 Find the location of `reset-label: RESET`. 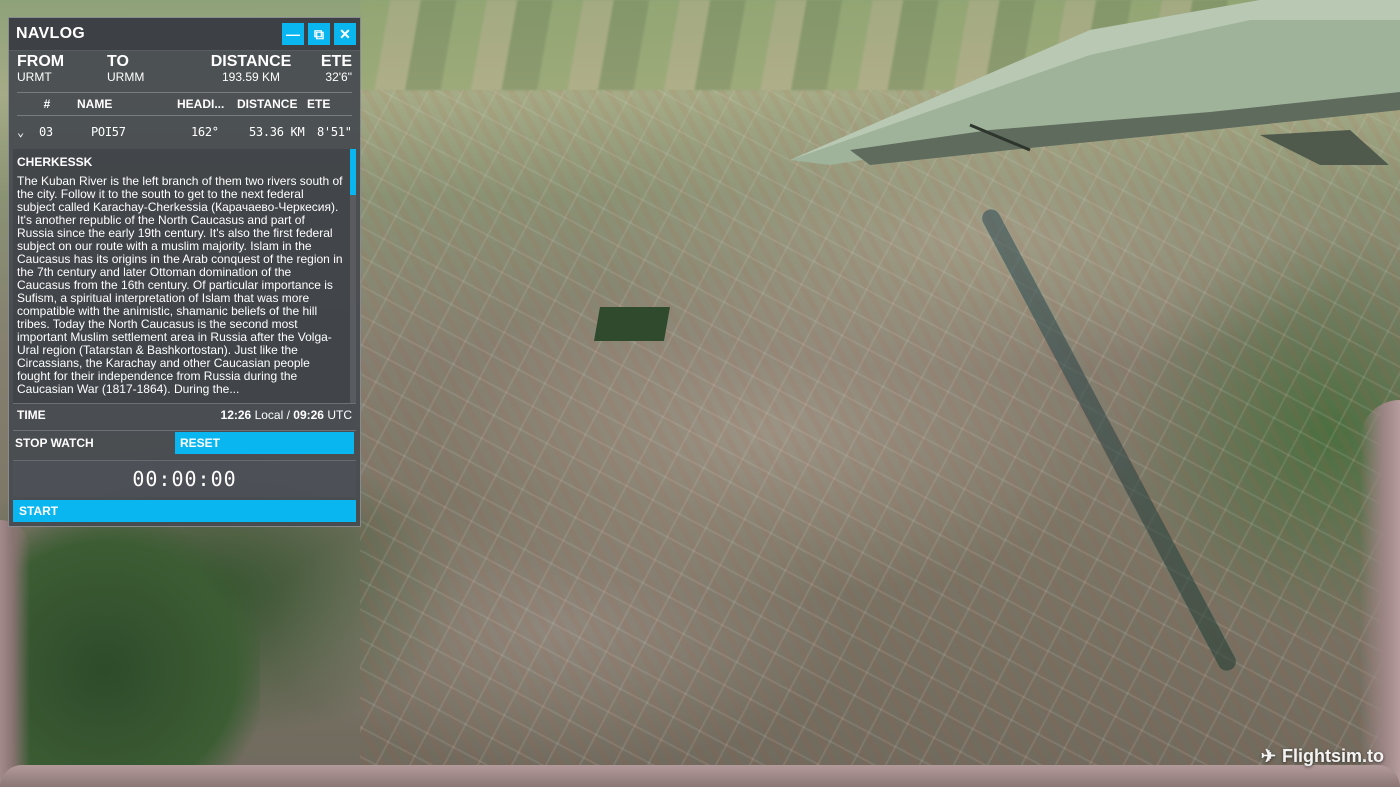

reset-label: RESET is located at coordinates (200, 443).